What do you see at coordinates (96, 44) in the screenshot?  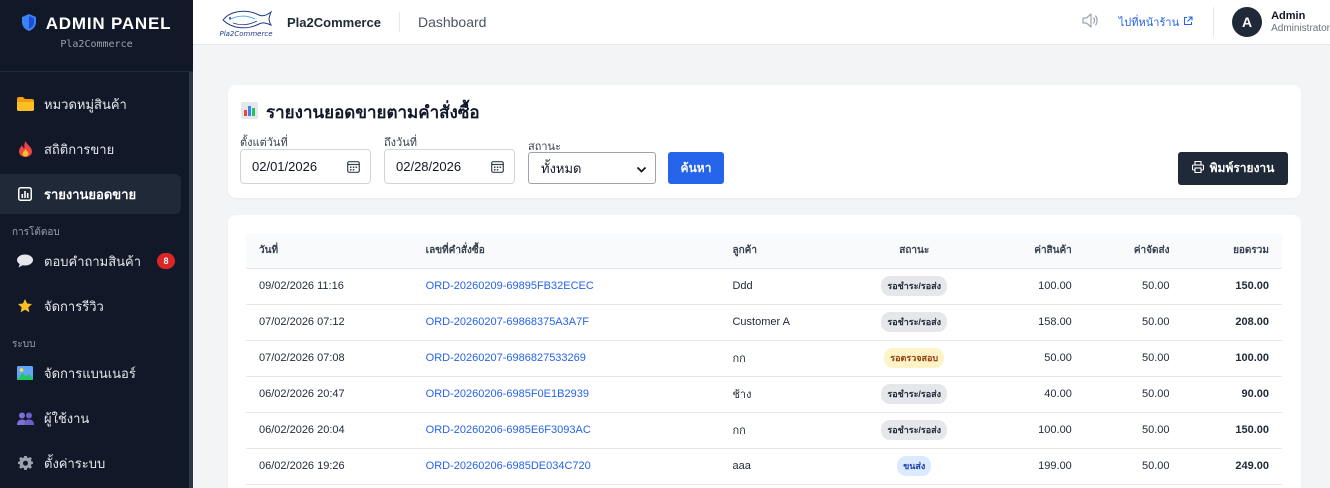 I see `sidebar-subtitle: Pla2Commerce` at bounding box center [96, 44].